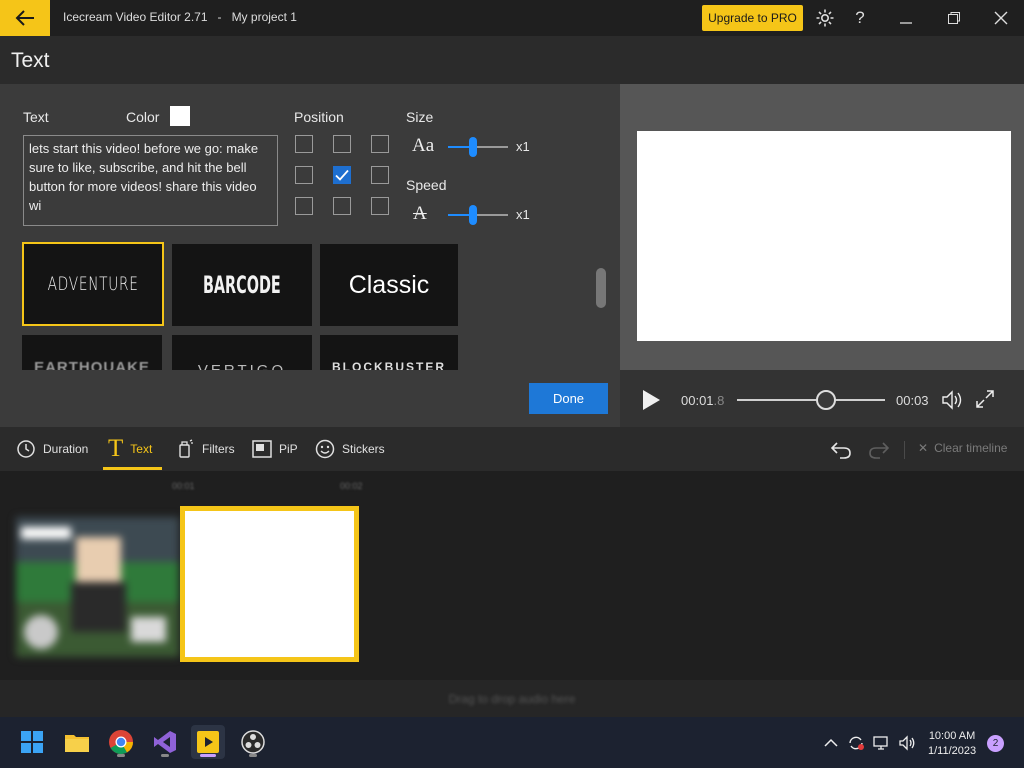 The width and height of the screenshot is (1024, 768). Describe the element at coordinates (568, 398) in the screenshot. I see `done-button: Done` at that location.